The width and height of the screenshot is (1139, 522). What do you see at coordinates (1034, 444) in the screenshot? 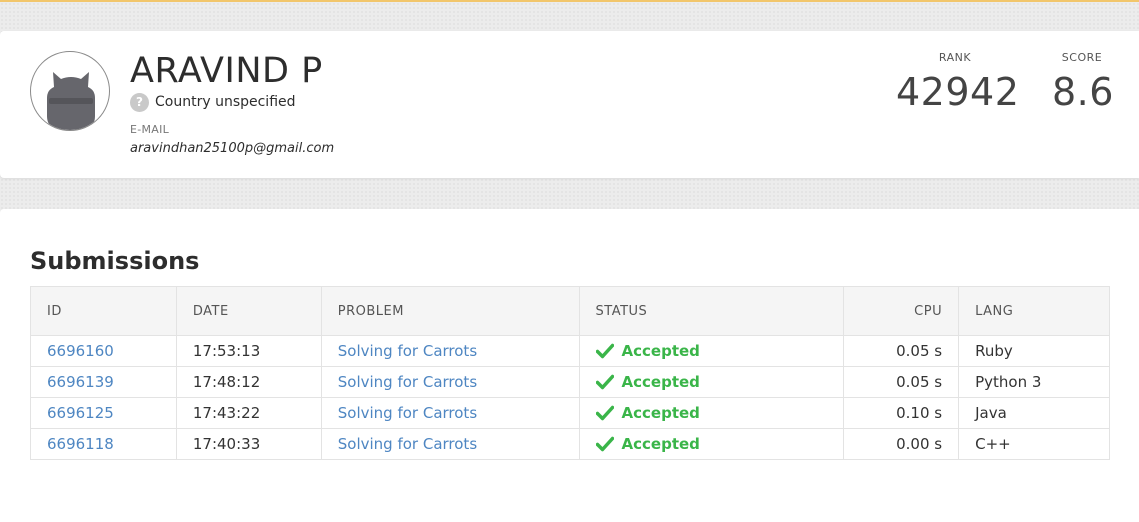
I see `submission-lang: C++` at bounding box center [1034, 444].